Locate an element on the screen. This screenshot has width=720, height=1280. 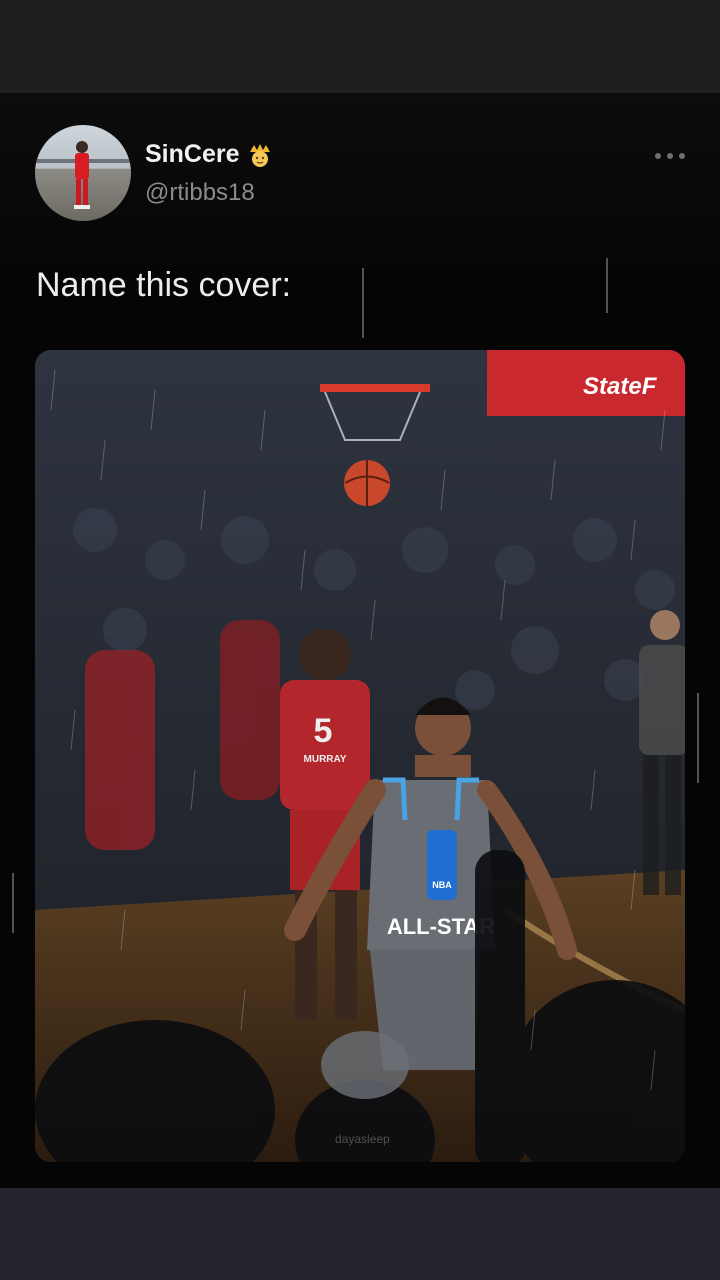
avatar is located at coordinates (83, 173).